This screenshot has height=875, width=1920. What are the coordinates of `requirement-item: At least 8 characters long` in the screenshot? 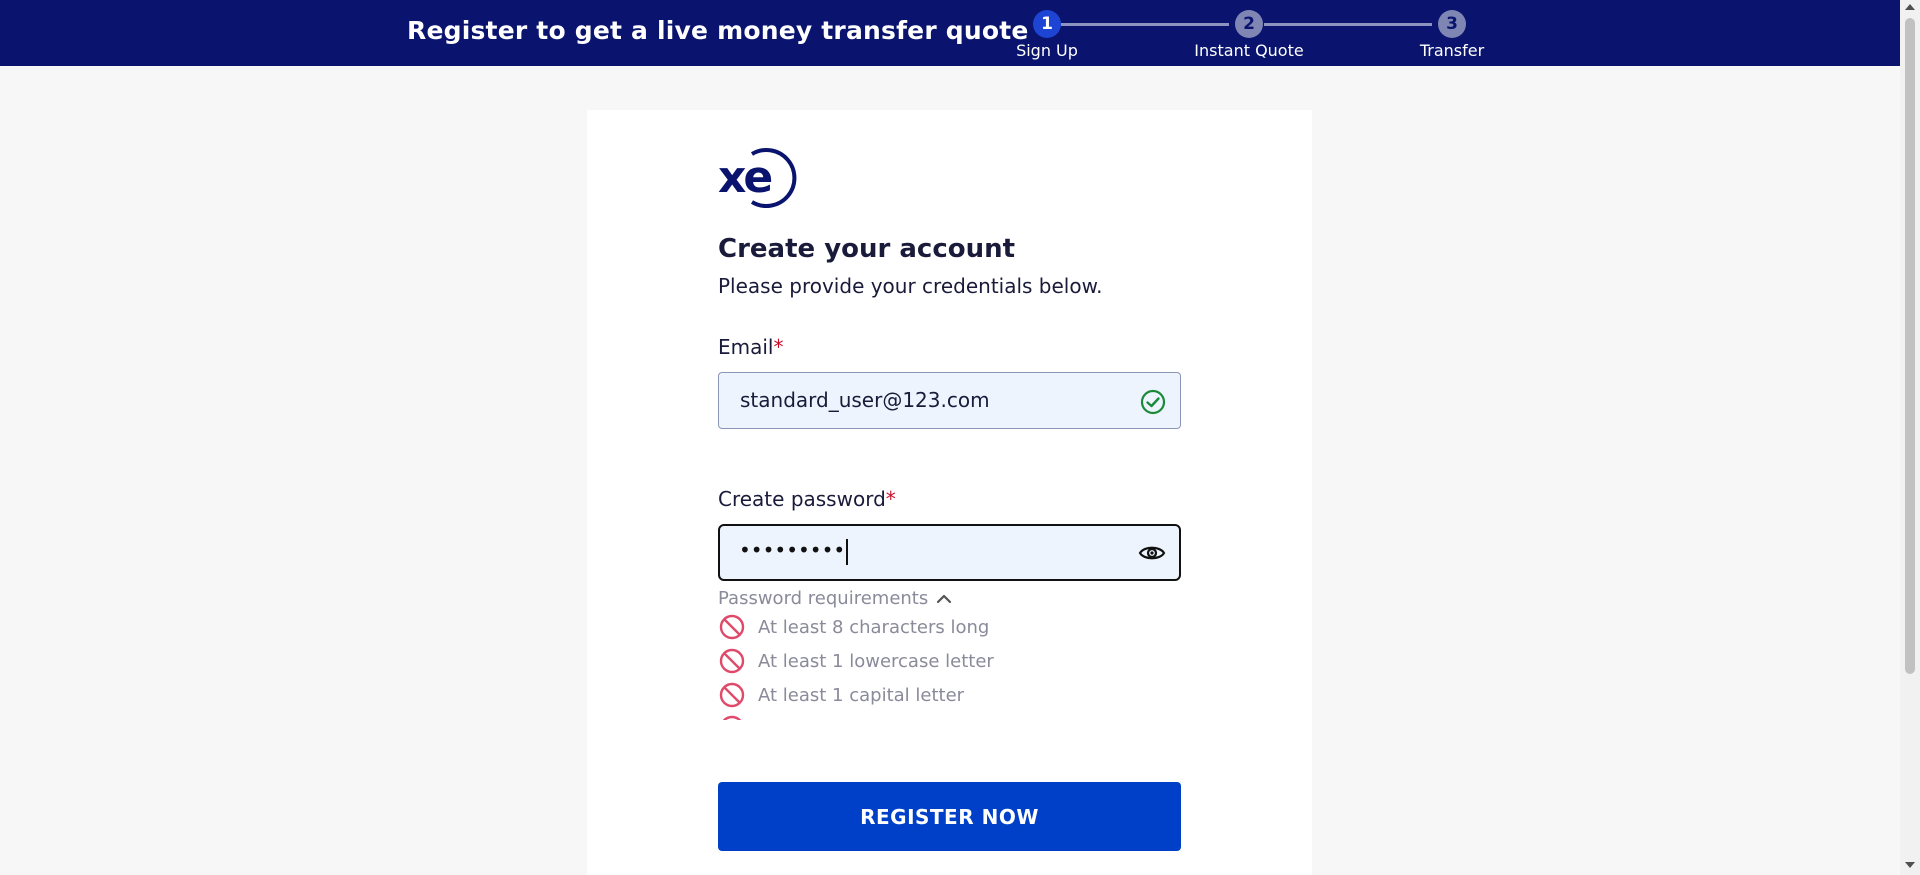 It's located at (853, 627).